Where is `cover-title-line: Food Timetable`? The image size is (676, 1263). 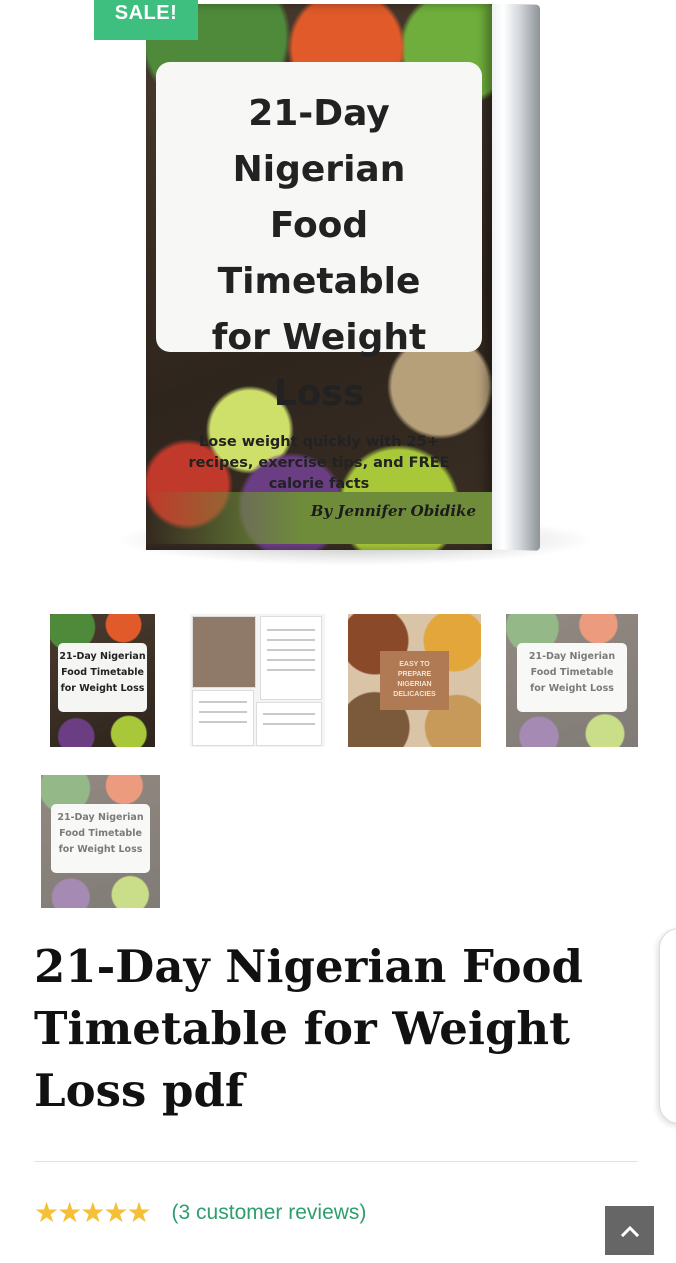
cover-title-line: Food Timetable is located at coordinates (319, 253).